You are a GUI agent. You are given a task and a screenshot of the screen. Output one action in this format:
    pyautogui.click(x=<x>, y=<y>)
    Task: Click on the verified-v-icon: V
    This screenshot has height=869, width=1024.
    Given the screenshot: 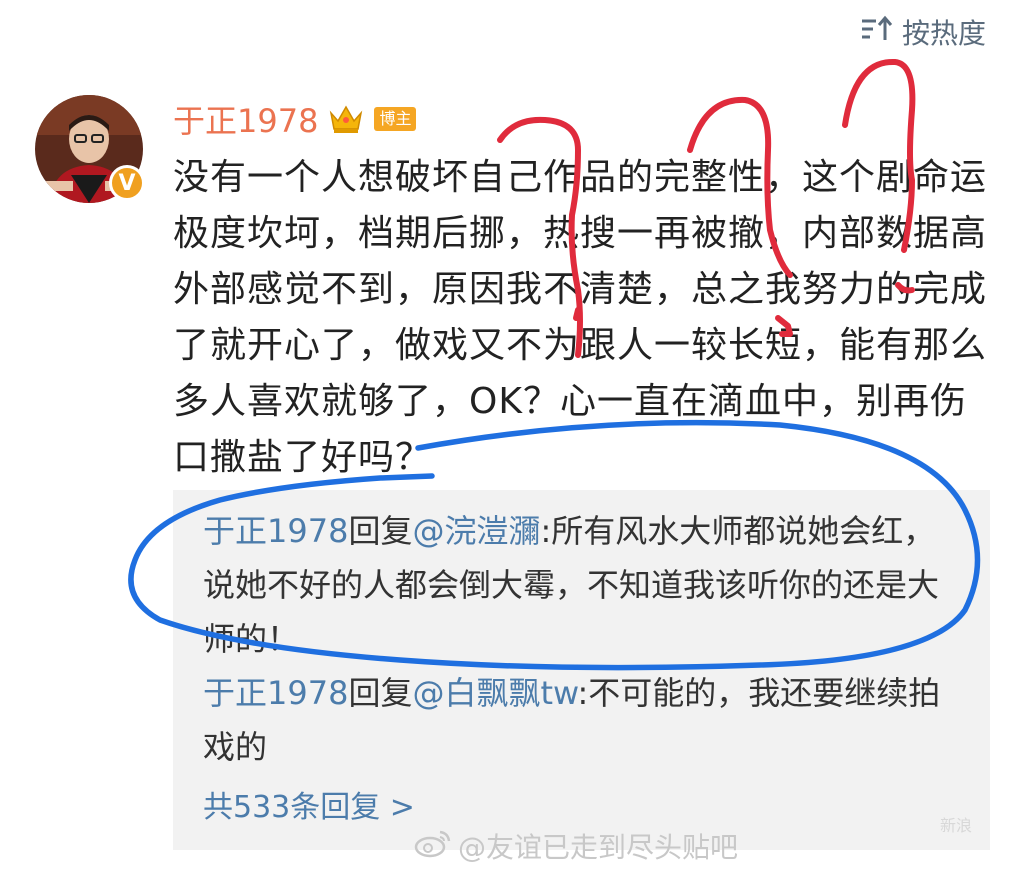 What is the action you would take?
    pyautogui.click(x=127, y=183)
    